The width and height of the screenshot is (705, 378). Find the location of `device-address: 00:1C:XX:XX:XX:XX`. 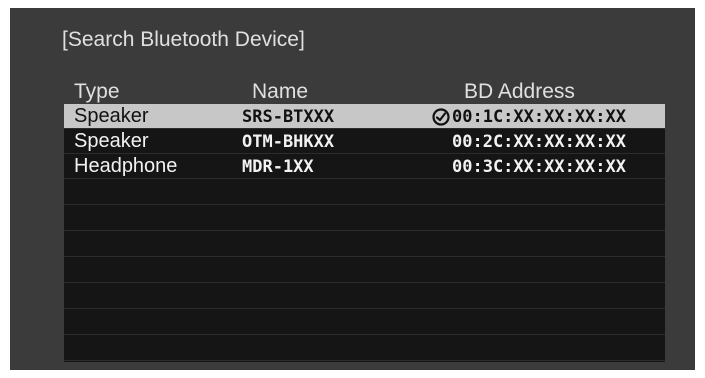

device-address: 00:1C:XX:XX:XX:XX is located at coordinates (539, 117).